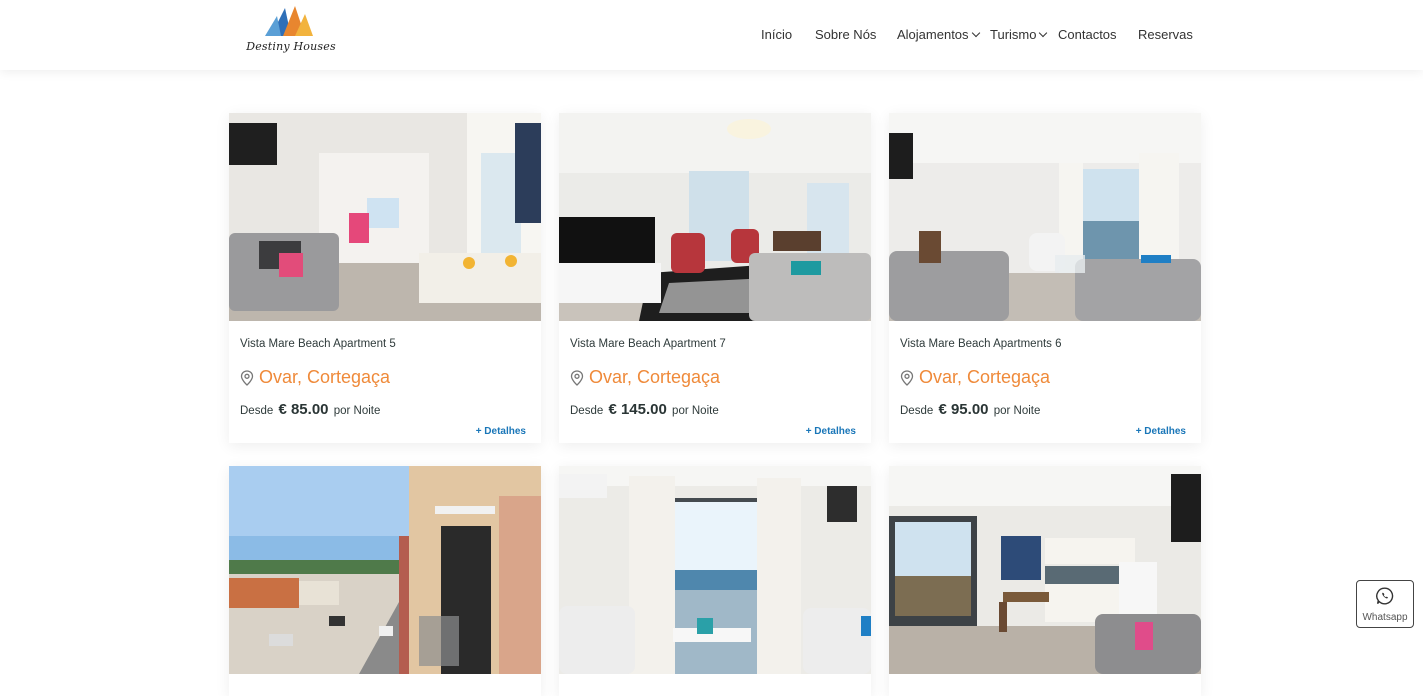  I want to click on nav-alojamentos: Alojamentos, so click(938, 35).